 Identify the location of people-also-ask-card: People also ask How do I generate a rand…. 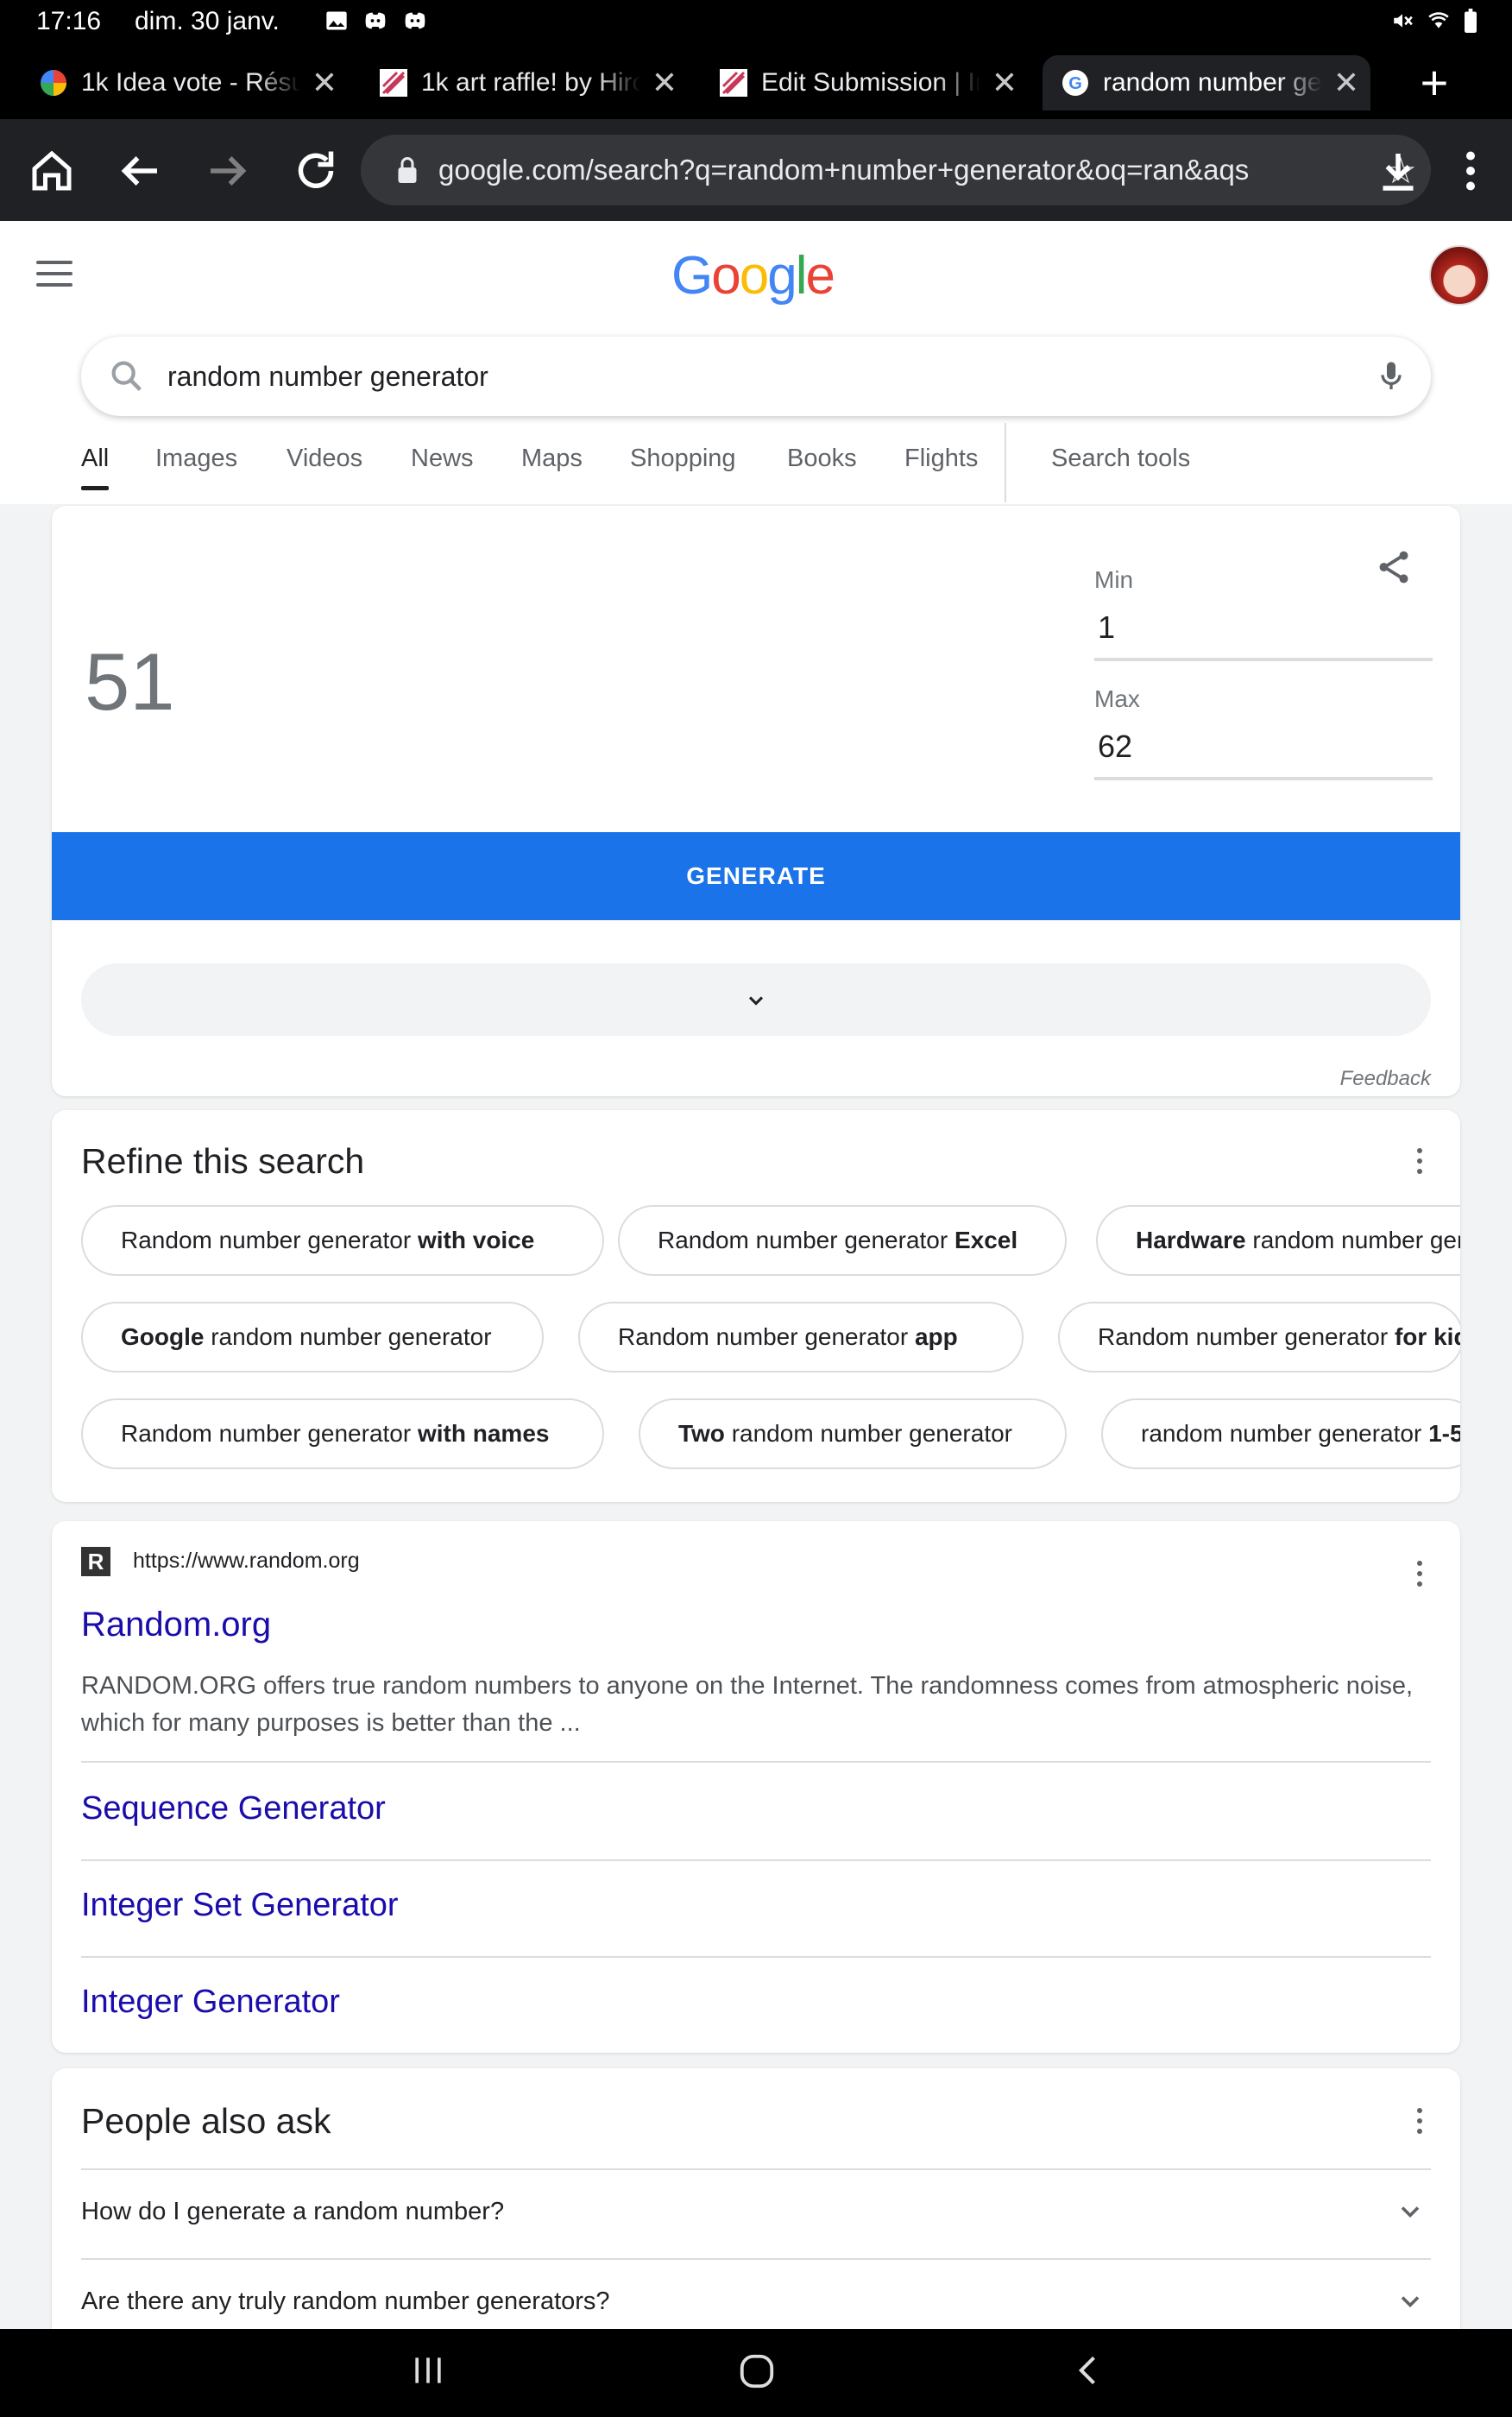
(756, 2215).